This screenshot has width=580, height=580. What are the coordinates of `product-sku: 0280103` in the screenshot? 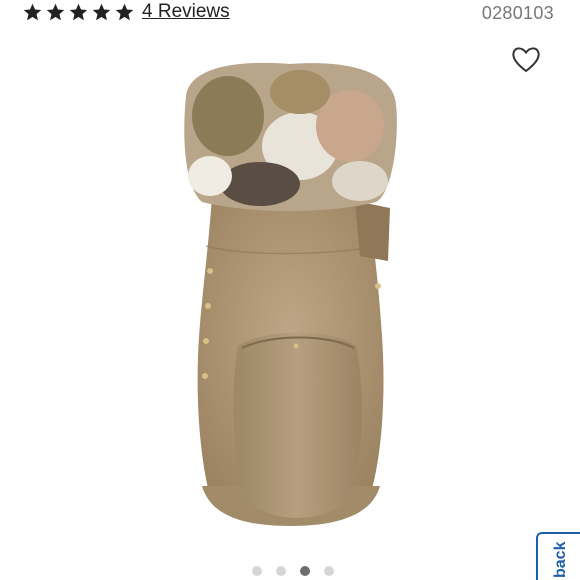 It's located at (517, 13).